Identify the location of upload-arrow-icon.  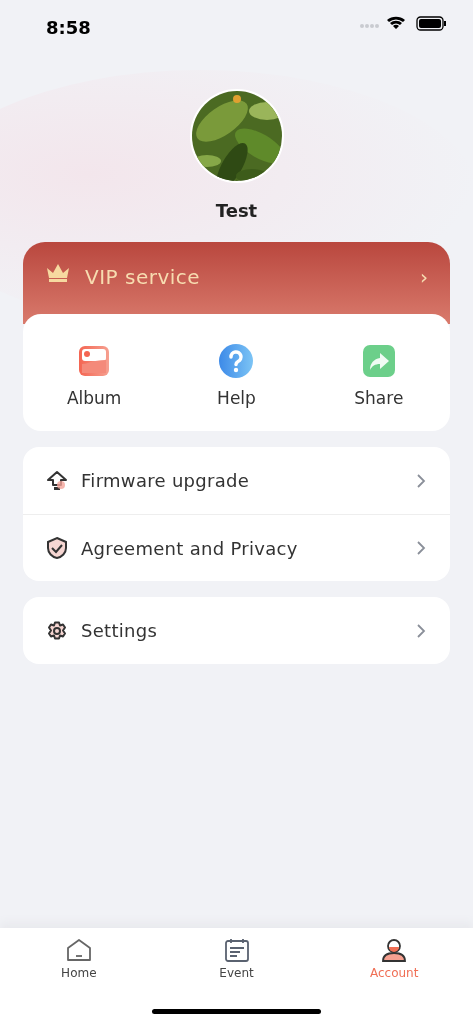
(57, 480).